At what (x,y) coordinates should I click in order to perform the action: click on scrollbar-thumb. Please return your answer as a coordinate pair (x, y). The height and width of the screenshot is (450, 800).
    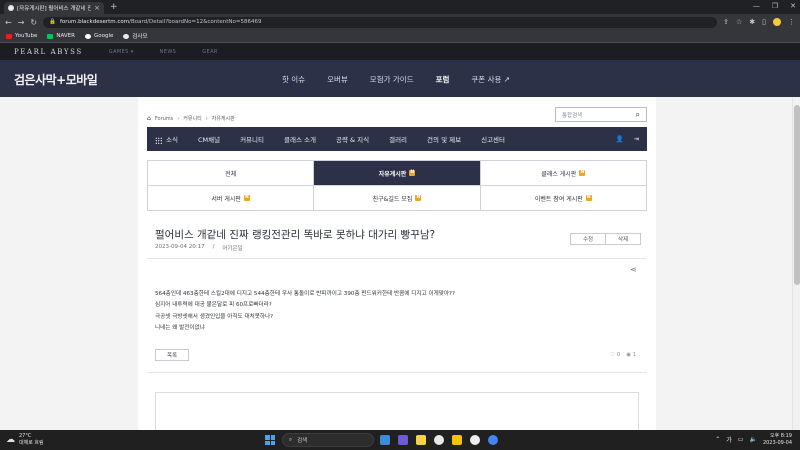
    Looking at the image, I should click on (797, 195).